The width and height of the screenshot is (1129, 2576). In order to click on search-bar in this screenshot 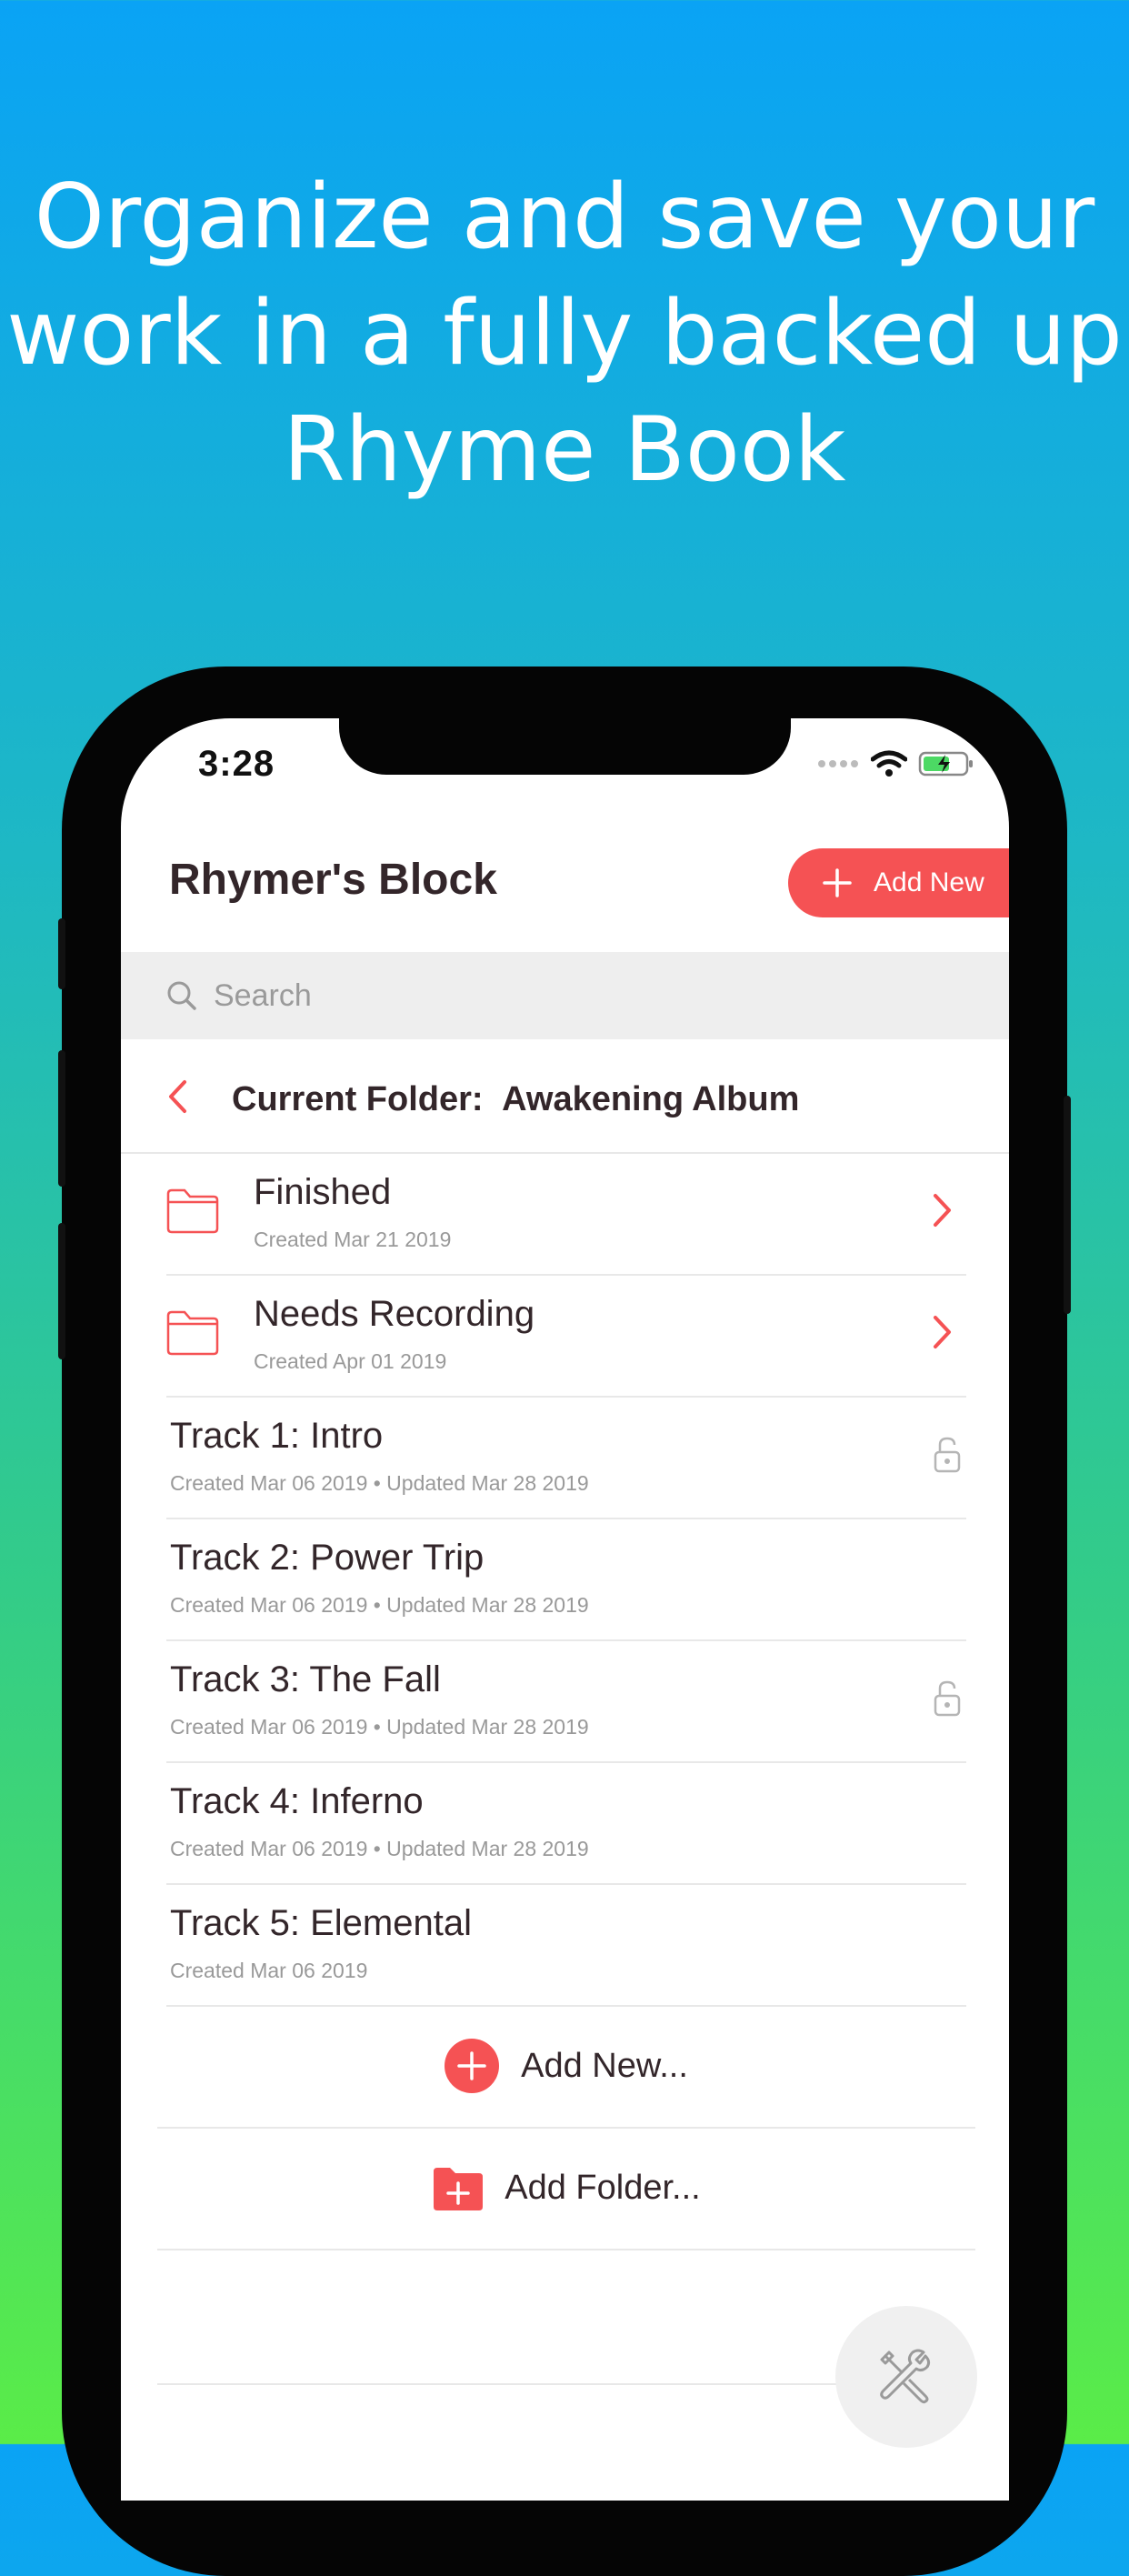, I will do `click(565, 995)`.